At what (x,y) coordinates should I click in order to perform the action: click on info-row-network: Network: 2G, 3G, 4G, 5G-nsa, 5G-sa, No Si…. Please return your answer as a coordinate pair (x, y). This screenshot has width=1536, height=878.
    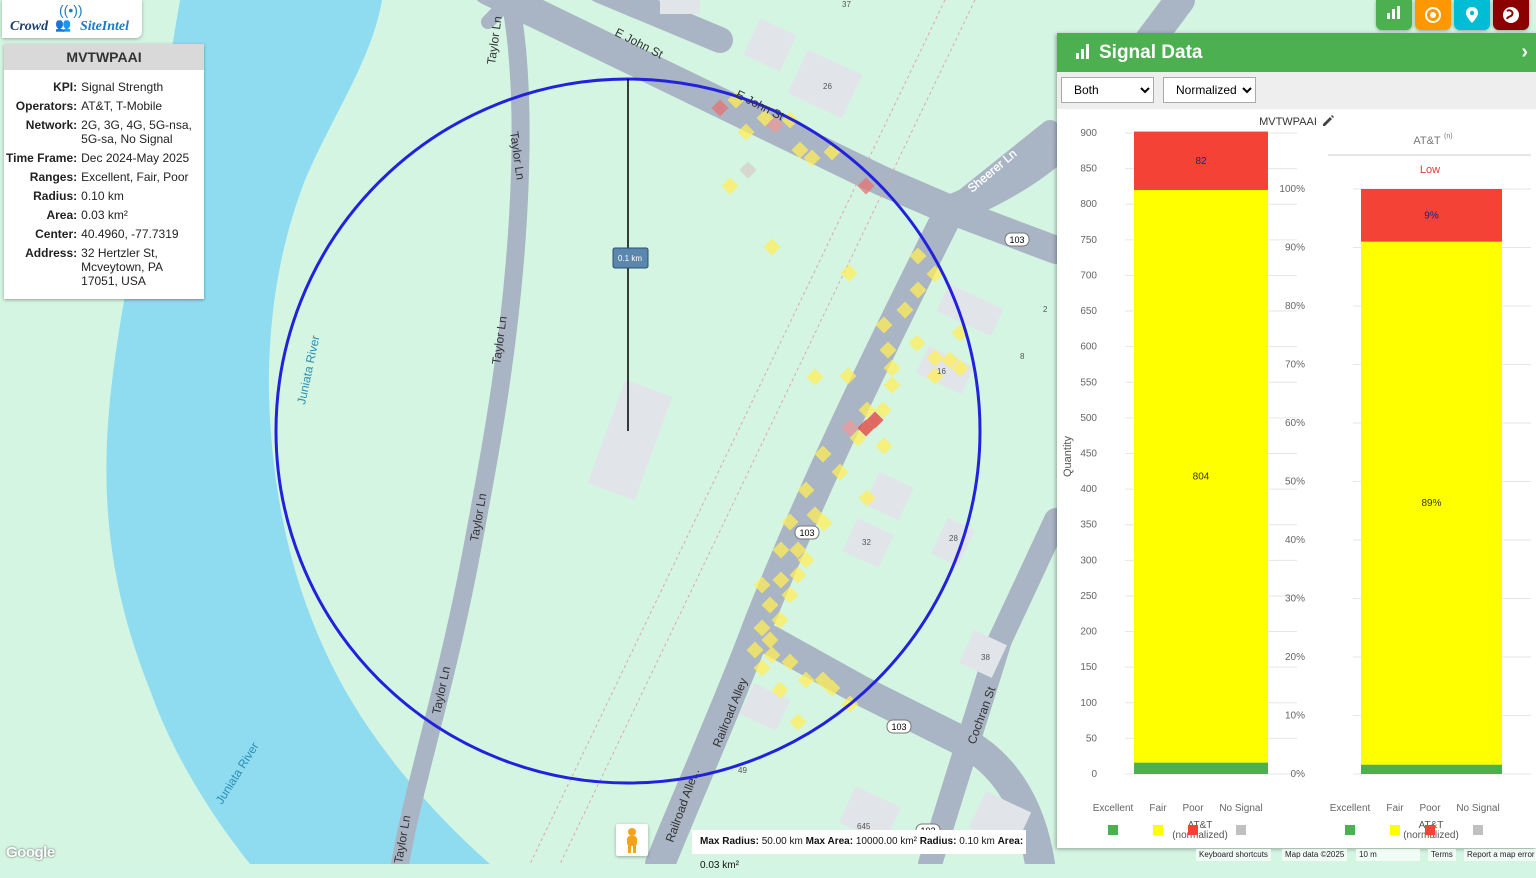
    Looking at the image, I should click on (108, 132).